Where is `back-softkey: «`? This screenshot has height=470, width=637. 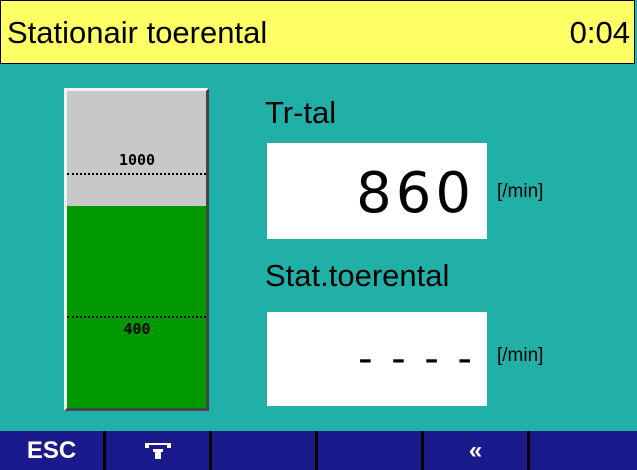 back-softkey: « is located at coordinates (475, 450).